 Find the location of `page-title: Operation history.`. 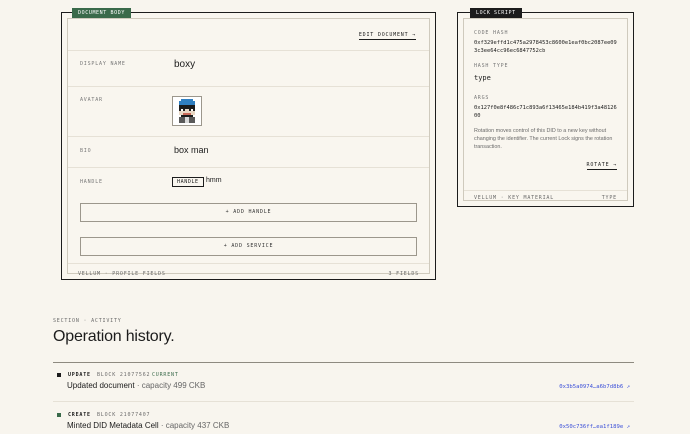

page-title: Operation history. is located at coordinates (114, 336).